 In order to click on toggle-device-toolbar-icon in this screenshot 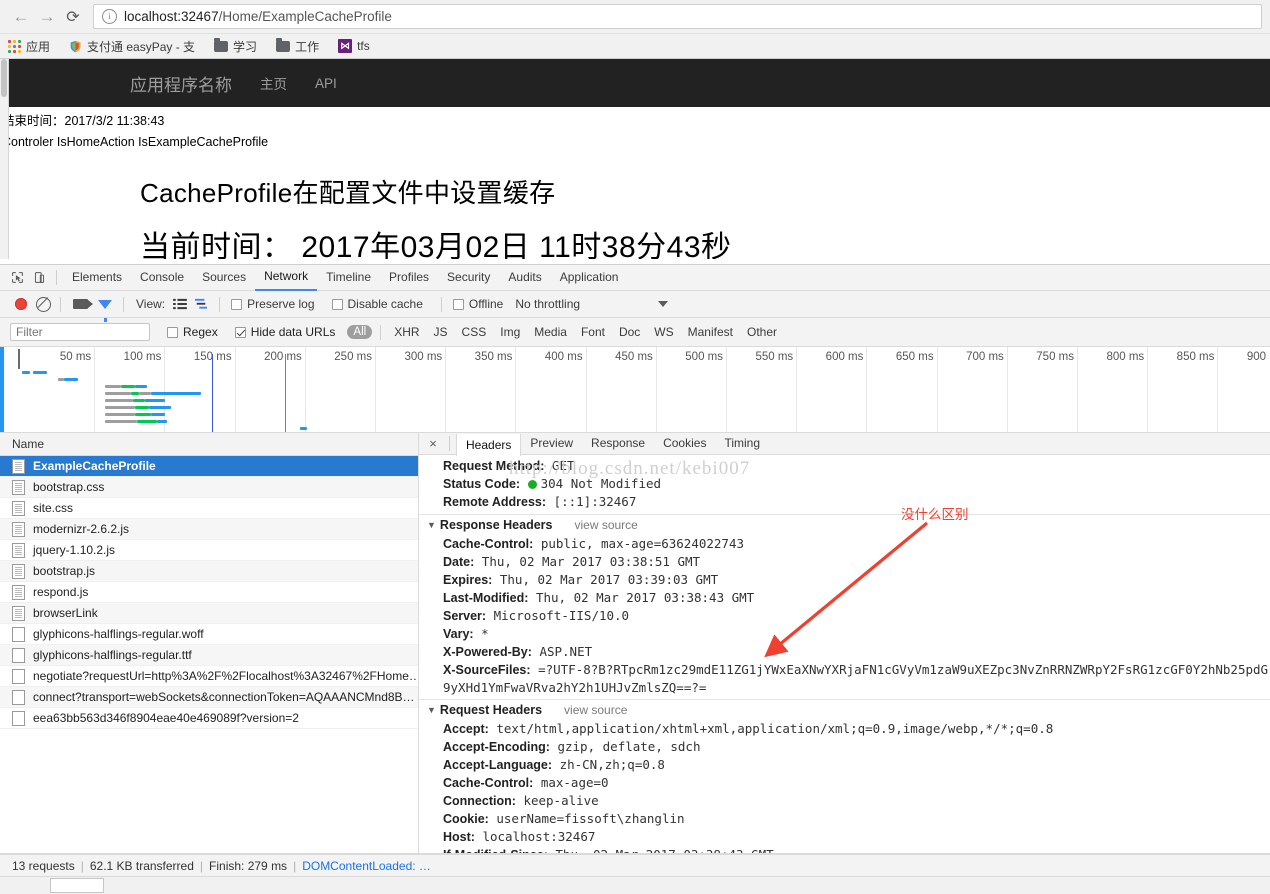, I will do `click(39, 278)`.